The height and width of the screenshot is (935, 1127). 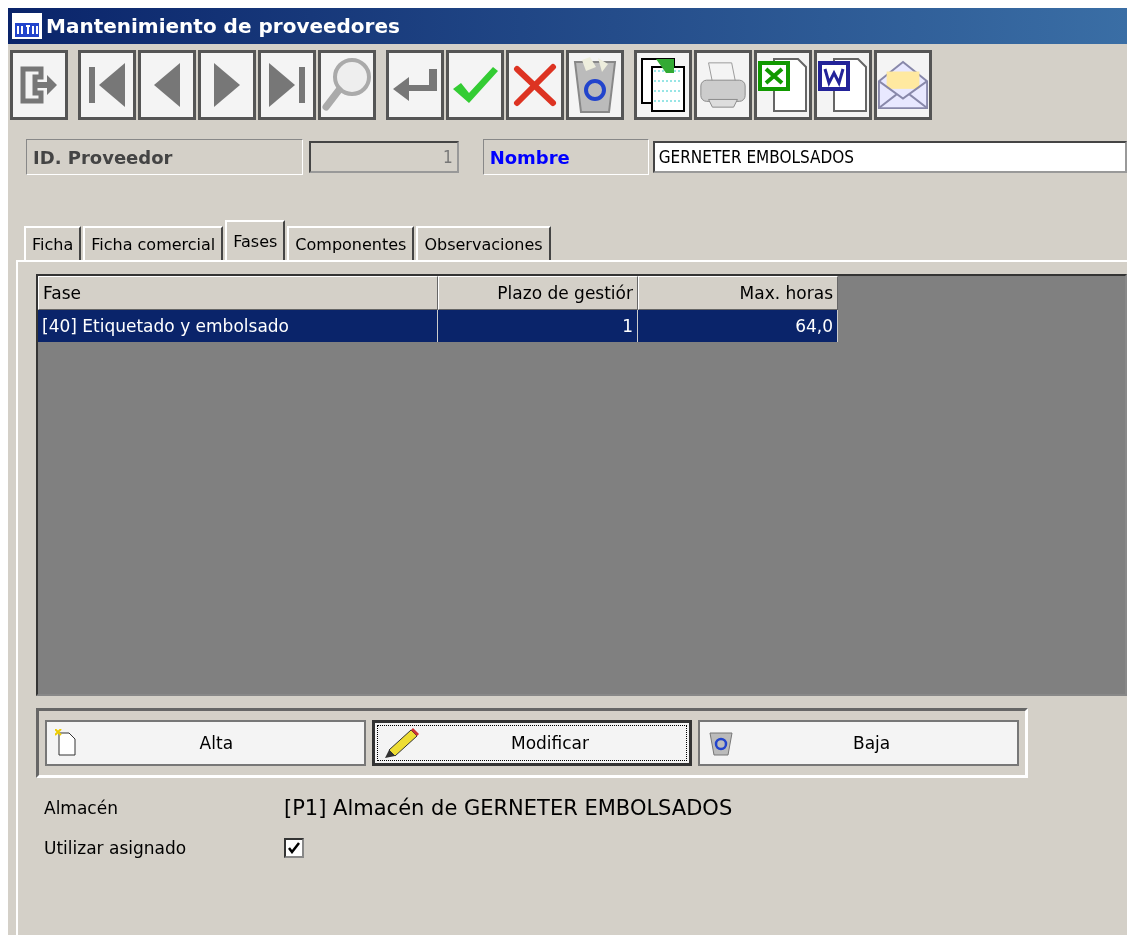 I want to click on printer-icon, so click(x=723, y=85).